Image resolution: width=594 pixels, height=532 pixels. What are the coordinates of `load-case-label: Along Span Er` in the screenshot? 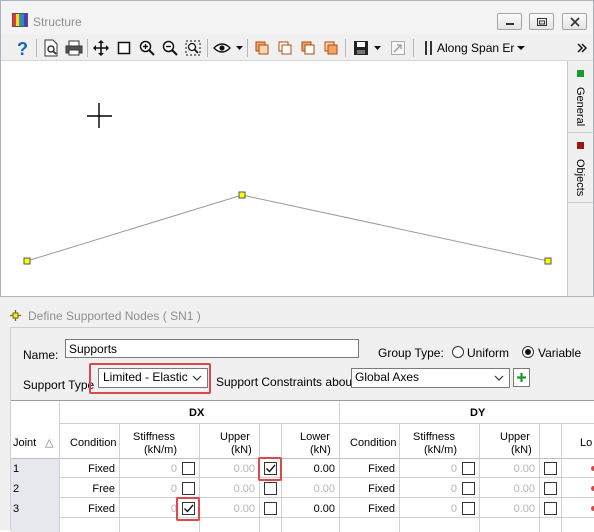 It's located at (476, 48).